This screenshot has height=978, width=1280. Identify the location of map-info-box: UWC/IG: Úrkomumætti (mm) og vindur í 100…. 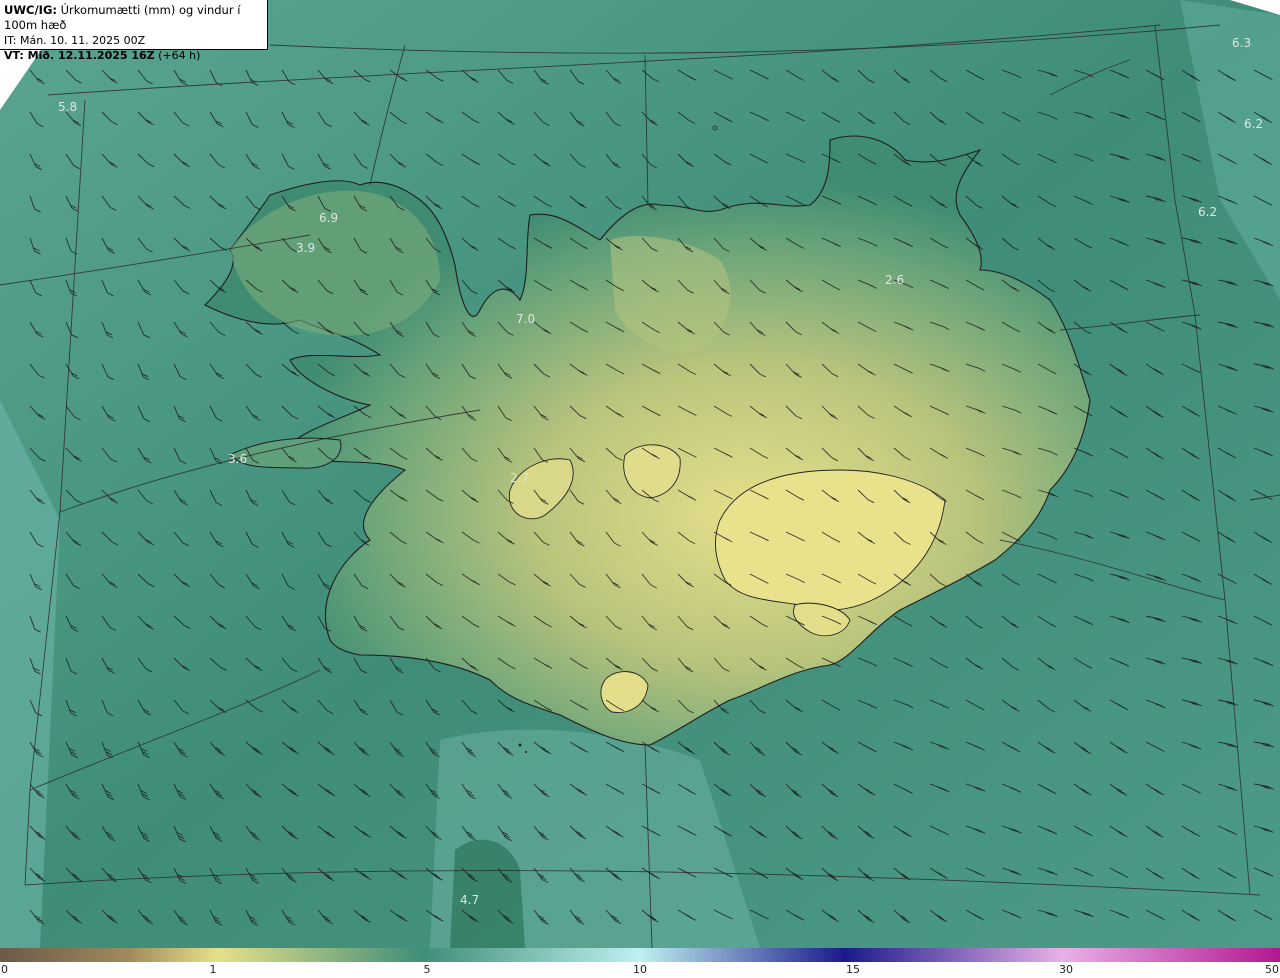
(134, 31).